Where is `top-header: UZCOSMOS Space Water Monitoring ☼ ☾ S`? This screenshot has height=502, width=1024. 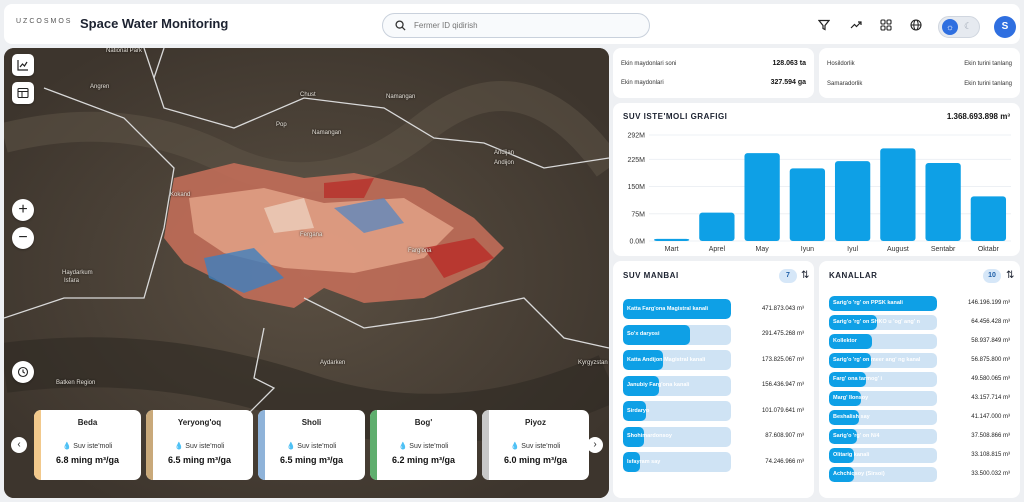 top-header: UZCOSMOS Space Water Monitoring ☼ ☾ S is located at coordinates (512, 24).